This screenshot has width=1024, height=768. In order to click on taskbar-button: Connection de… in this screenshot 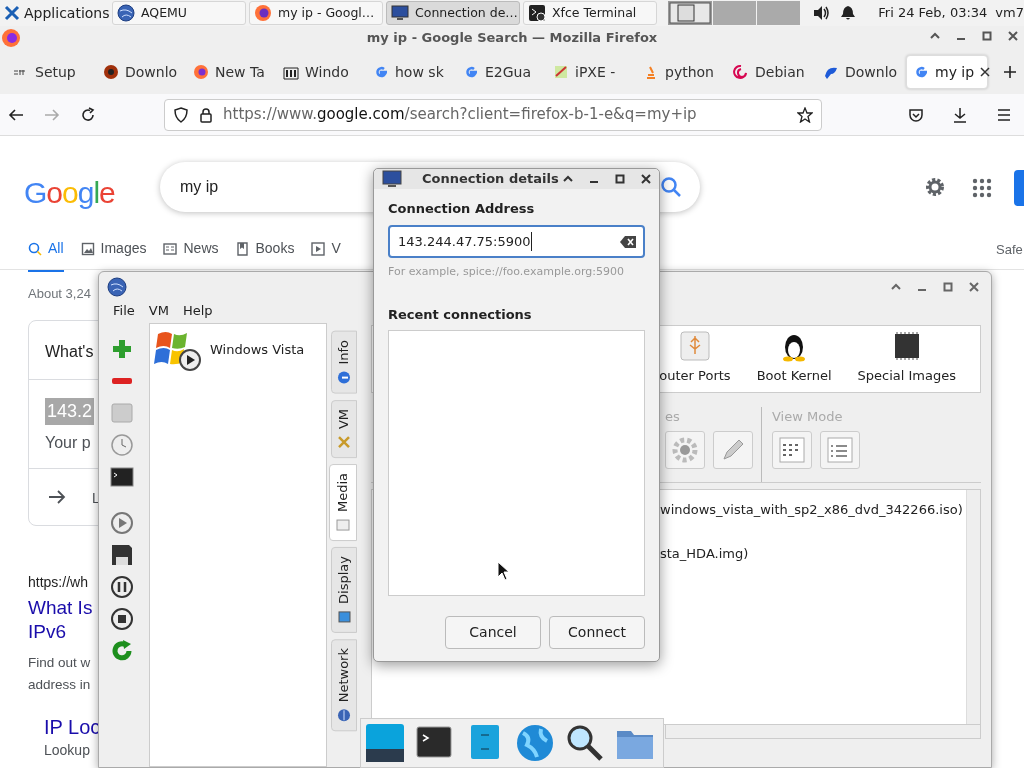, I will do `click(453, 13)`.